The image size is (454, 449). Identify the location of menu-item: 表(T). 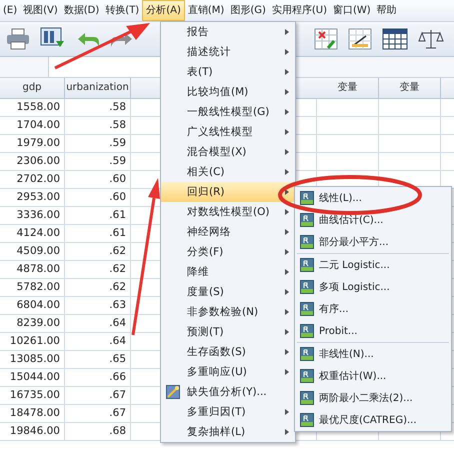
(228, 72).